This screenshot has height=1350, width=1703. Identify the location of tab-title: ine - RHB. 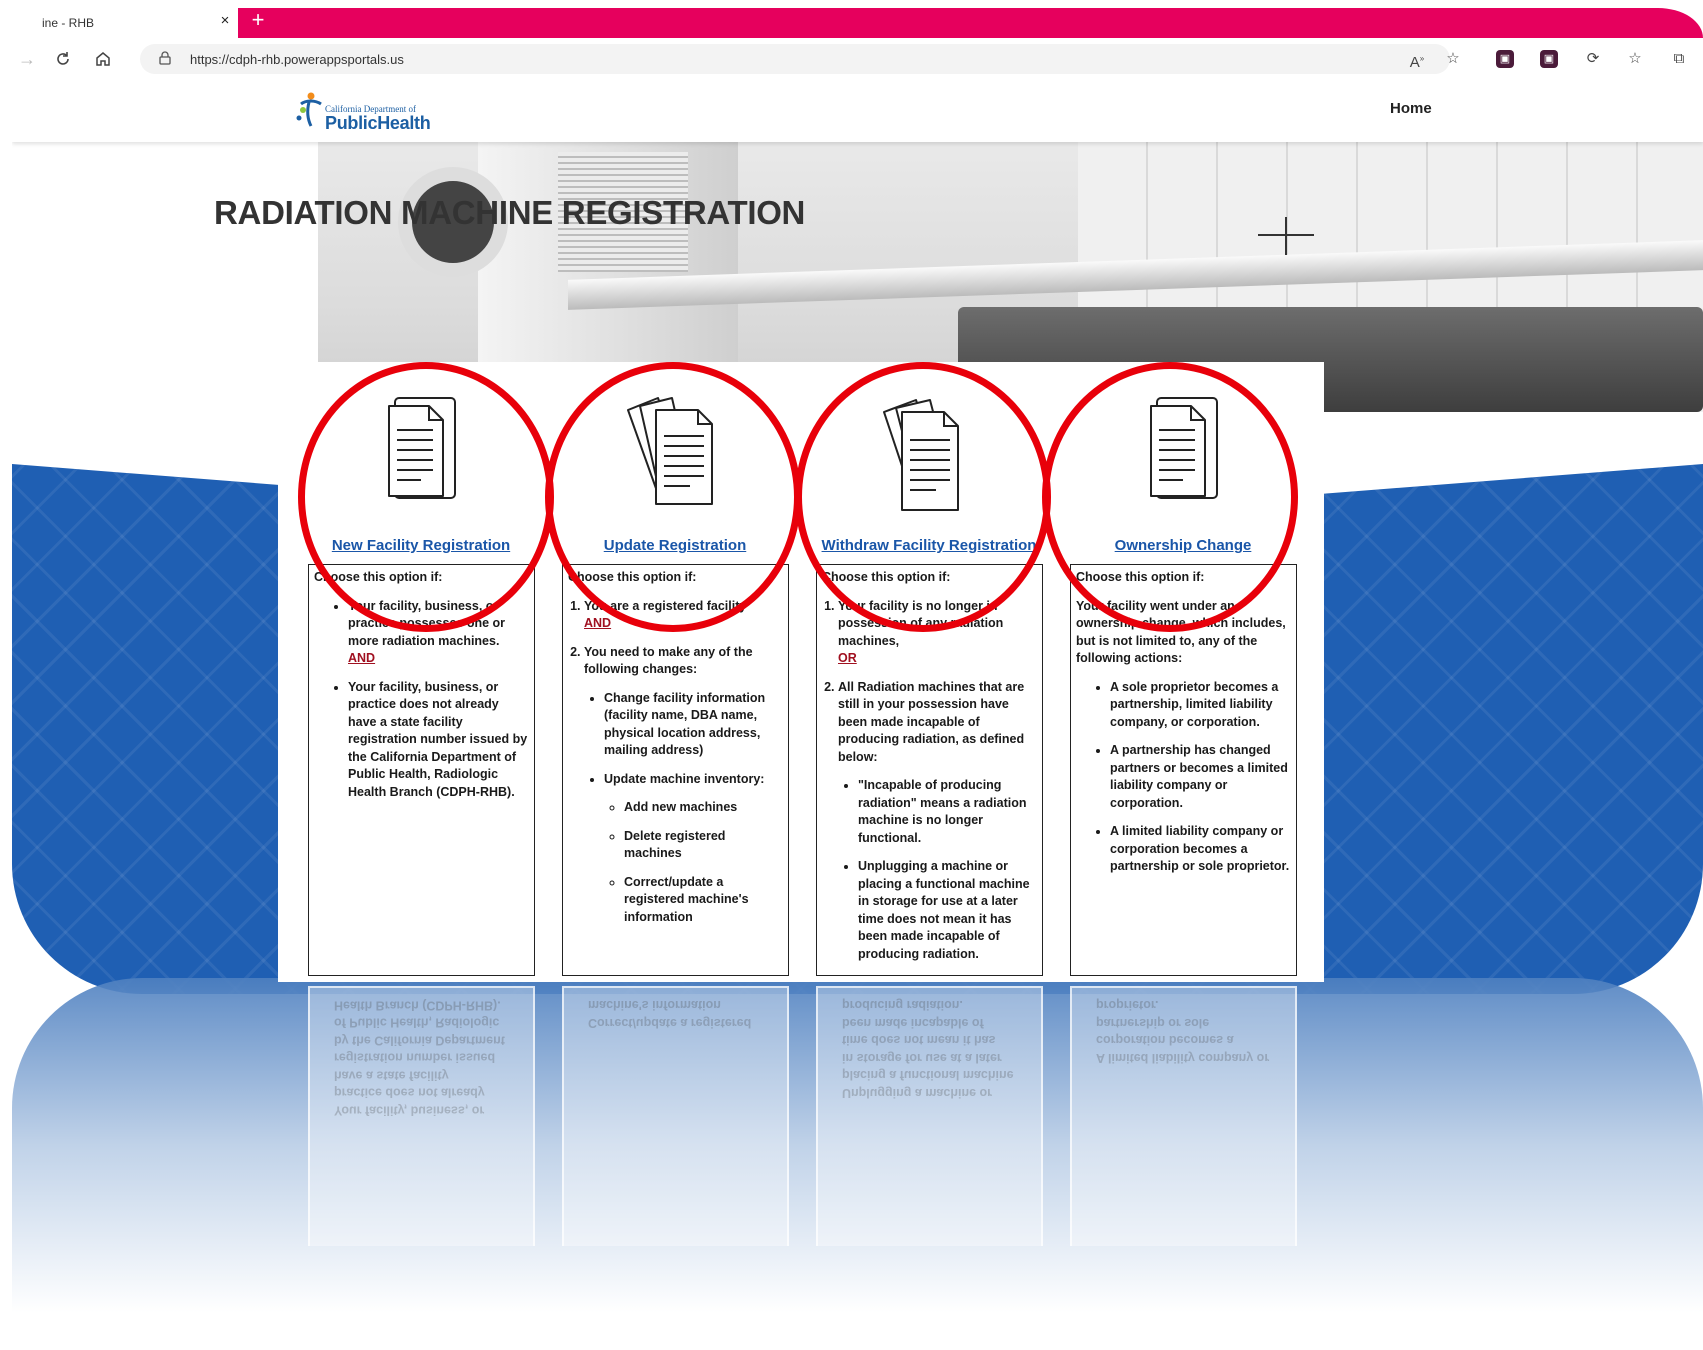
(68, 23).